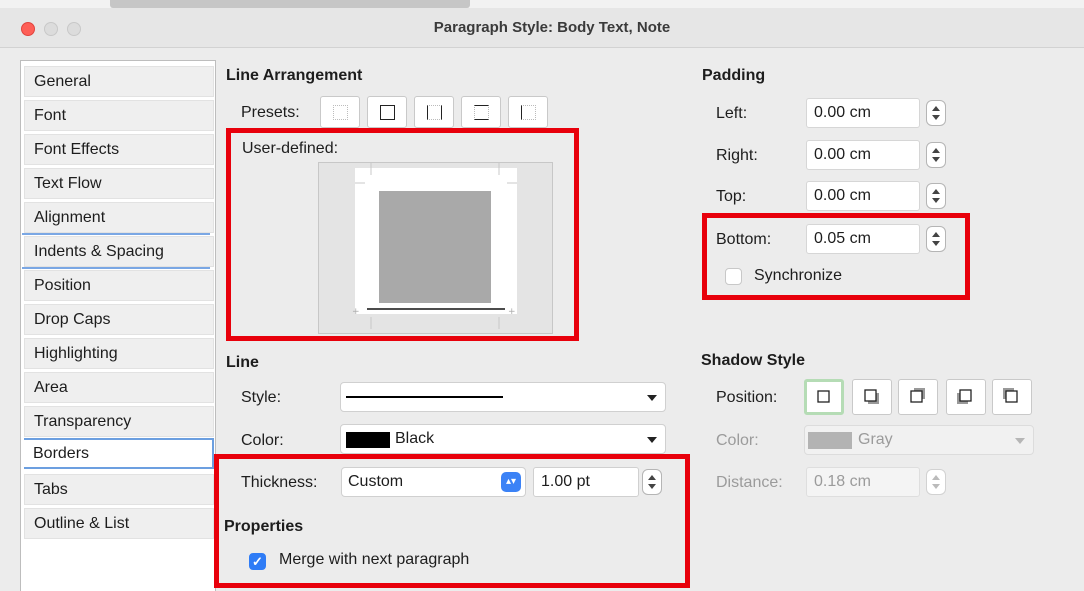 The width and height of the screenshot is (1084, 591). I want to click on preset-left-right-button, so click(434, 112).